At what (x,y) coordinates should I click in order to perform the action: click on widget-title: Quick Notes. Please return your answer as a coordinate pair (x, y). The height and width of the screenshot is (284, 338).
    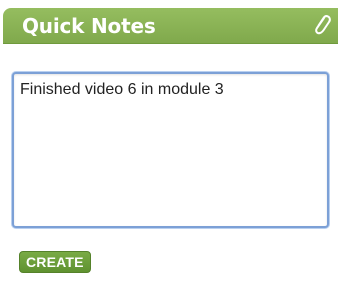
    Looking at the image, I should click on (89, 26).